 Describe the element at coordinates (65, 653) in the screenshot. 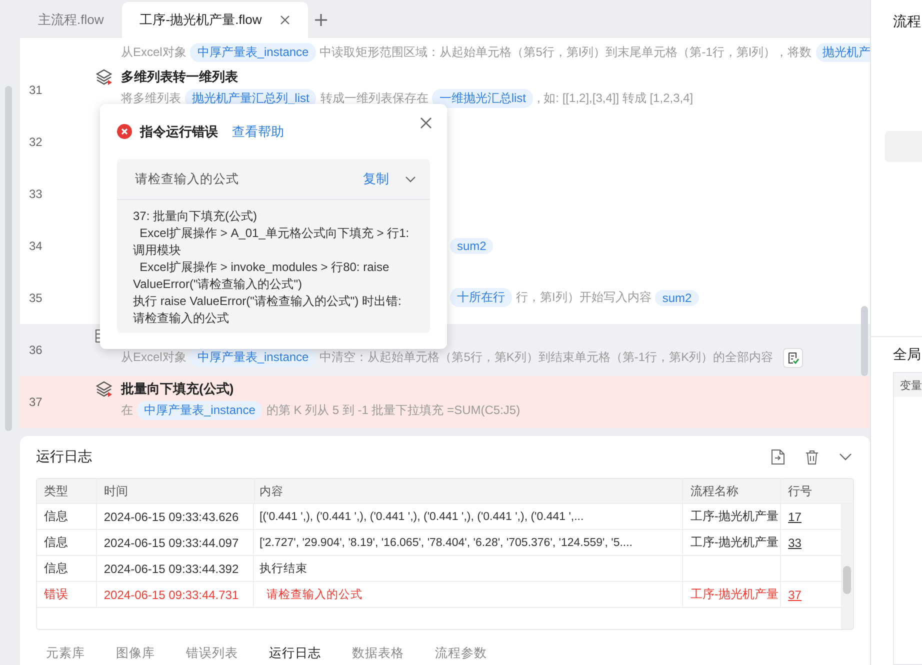

I see `panel-tab: 元素库` at that location.